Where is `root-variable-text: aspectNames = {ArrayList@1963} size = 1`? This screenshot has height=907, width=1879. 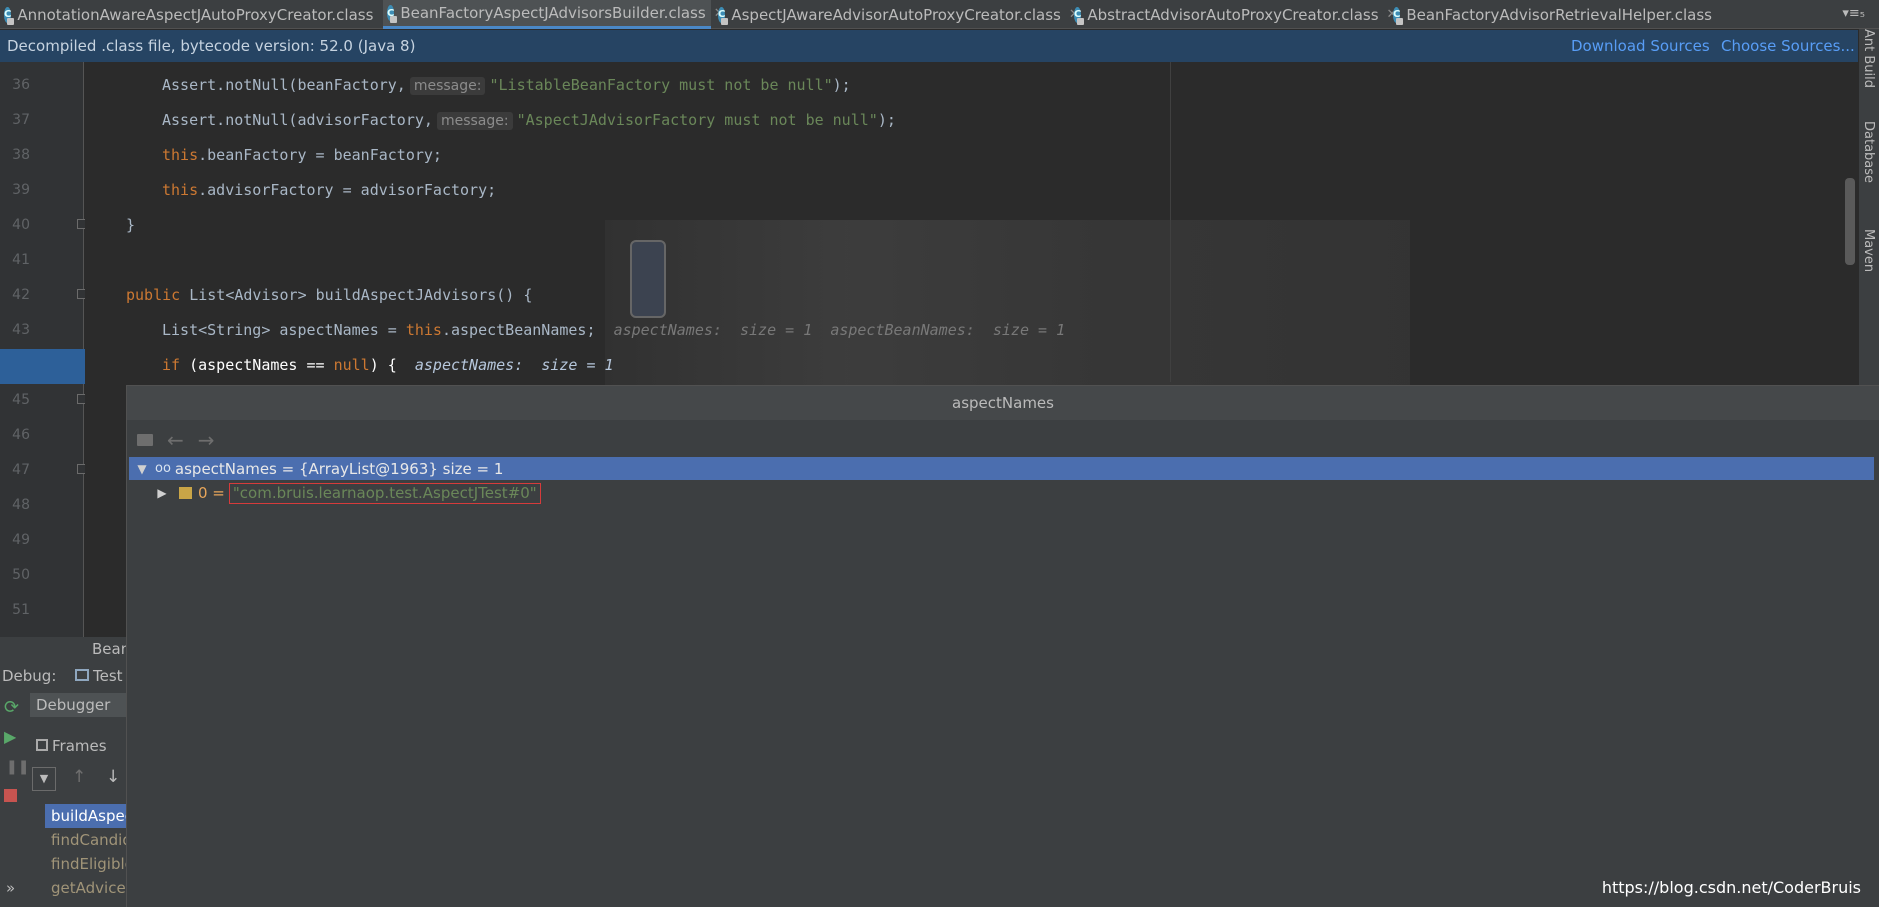
root-variable-text: aspectNames = {ArrayList@1963} size = 1 is located at coordinates (339, 468).